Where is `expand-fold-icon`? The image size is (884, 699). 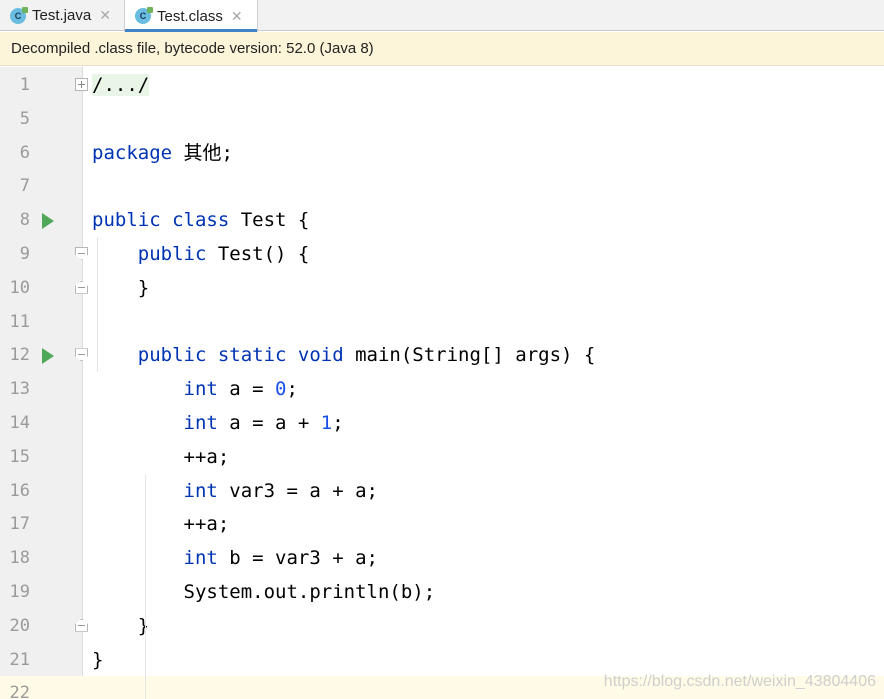 expand-fold-icon is located at coordinates (81, 84).